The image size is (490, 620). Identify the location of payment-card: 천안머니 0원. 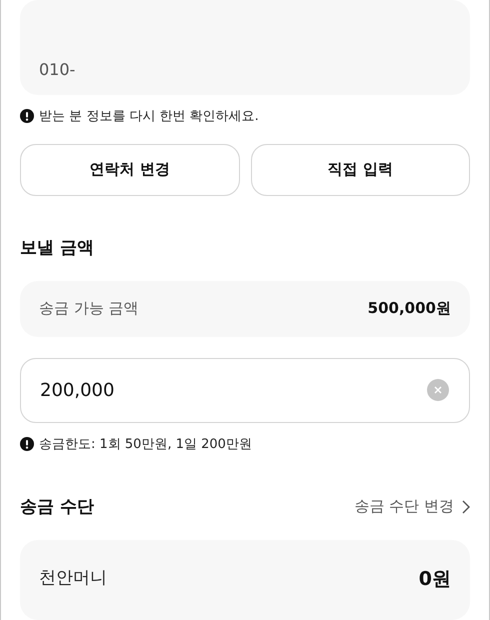
(245, 580).